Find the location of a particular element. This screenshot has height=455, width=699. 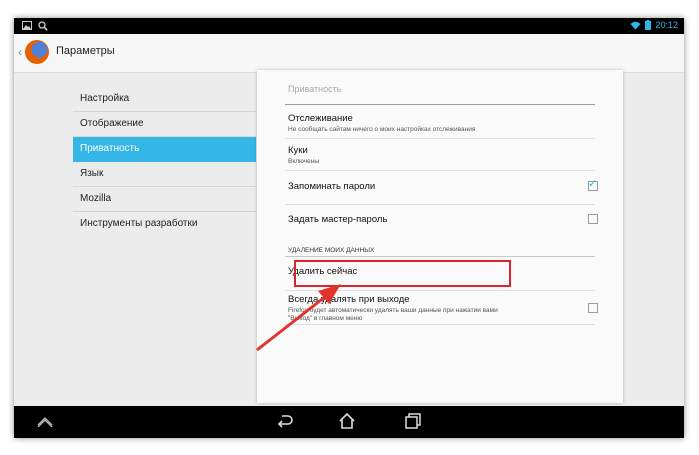

recent-apps-icon is located at coordinates (413, 421).